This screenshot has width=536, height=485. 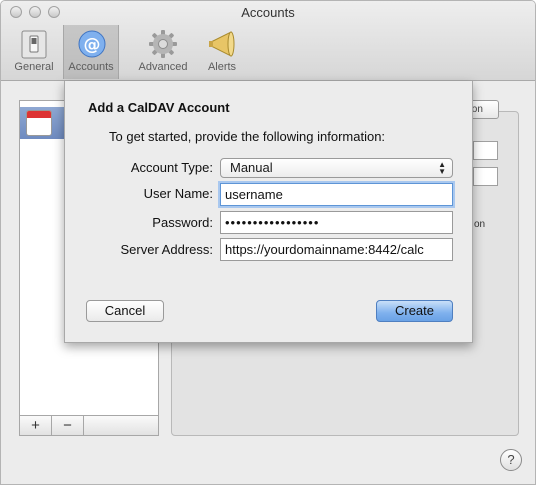 What do you see at coordinates (178, 193) in the screenshot?
I see `user-name-label: User Name:` at bounding box center [178, 193].